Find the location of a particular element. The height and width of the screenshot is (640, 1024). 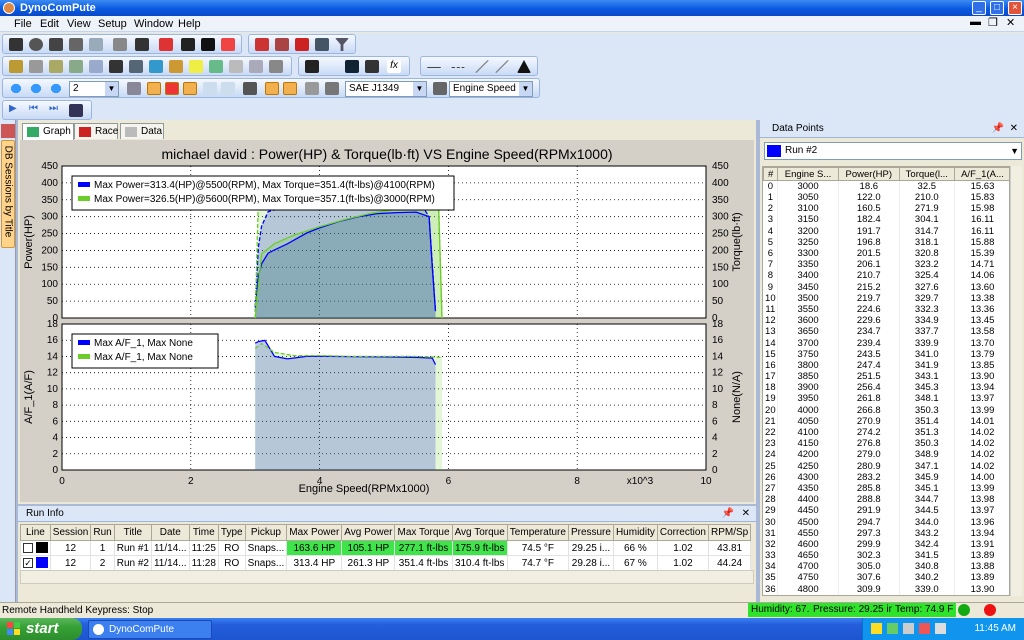

data-point-row: 30 4500 294.7 344.0 13.96 is located at coordinates (886, 522).